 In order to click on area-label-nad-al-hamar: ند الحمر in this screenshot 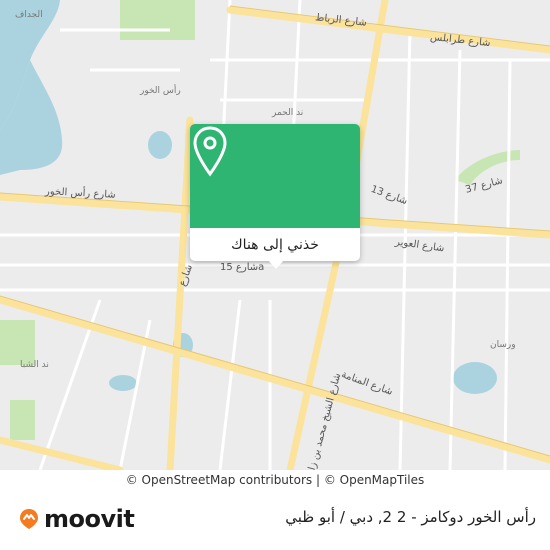, I will do `click(288, 113)`.